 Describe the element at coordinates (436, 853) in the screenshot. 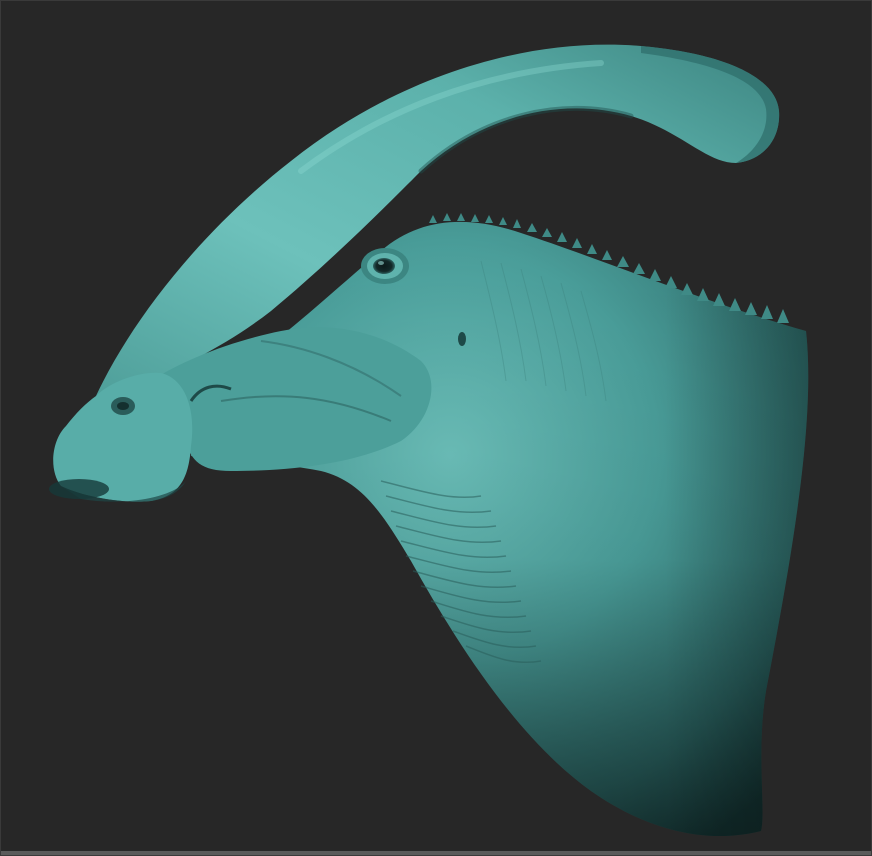

I see `viewport-bottom-bar` at that location.